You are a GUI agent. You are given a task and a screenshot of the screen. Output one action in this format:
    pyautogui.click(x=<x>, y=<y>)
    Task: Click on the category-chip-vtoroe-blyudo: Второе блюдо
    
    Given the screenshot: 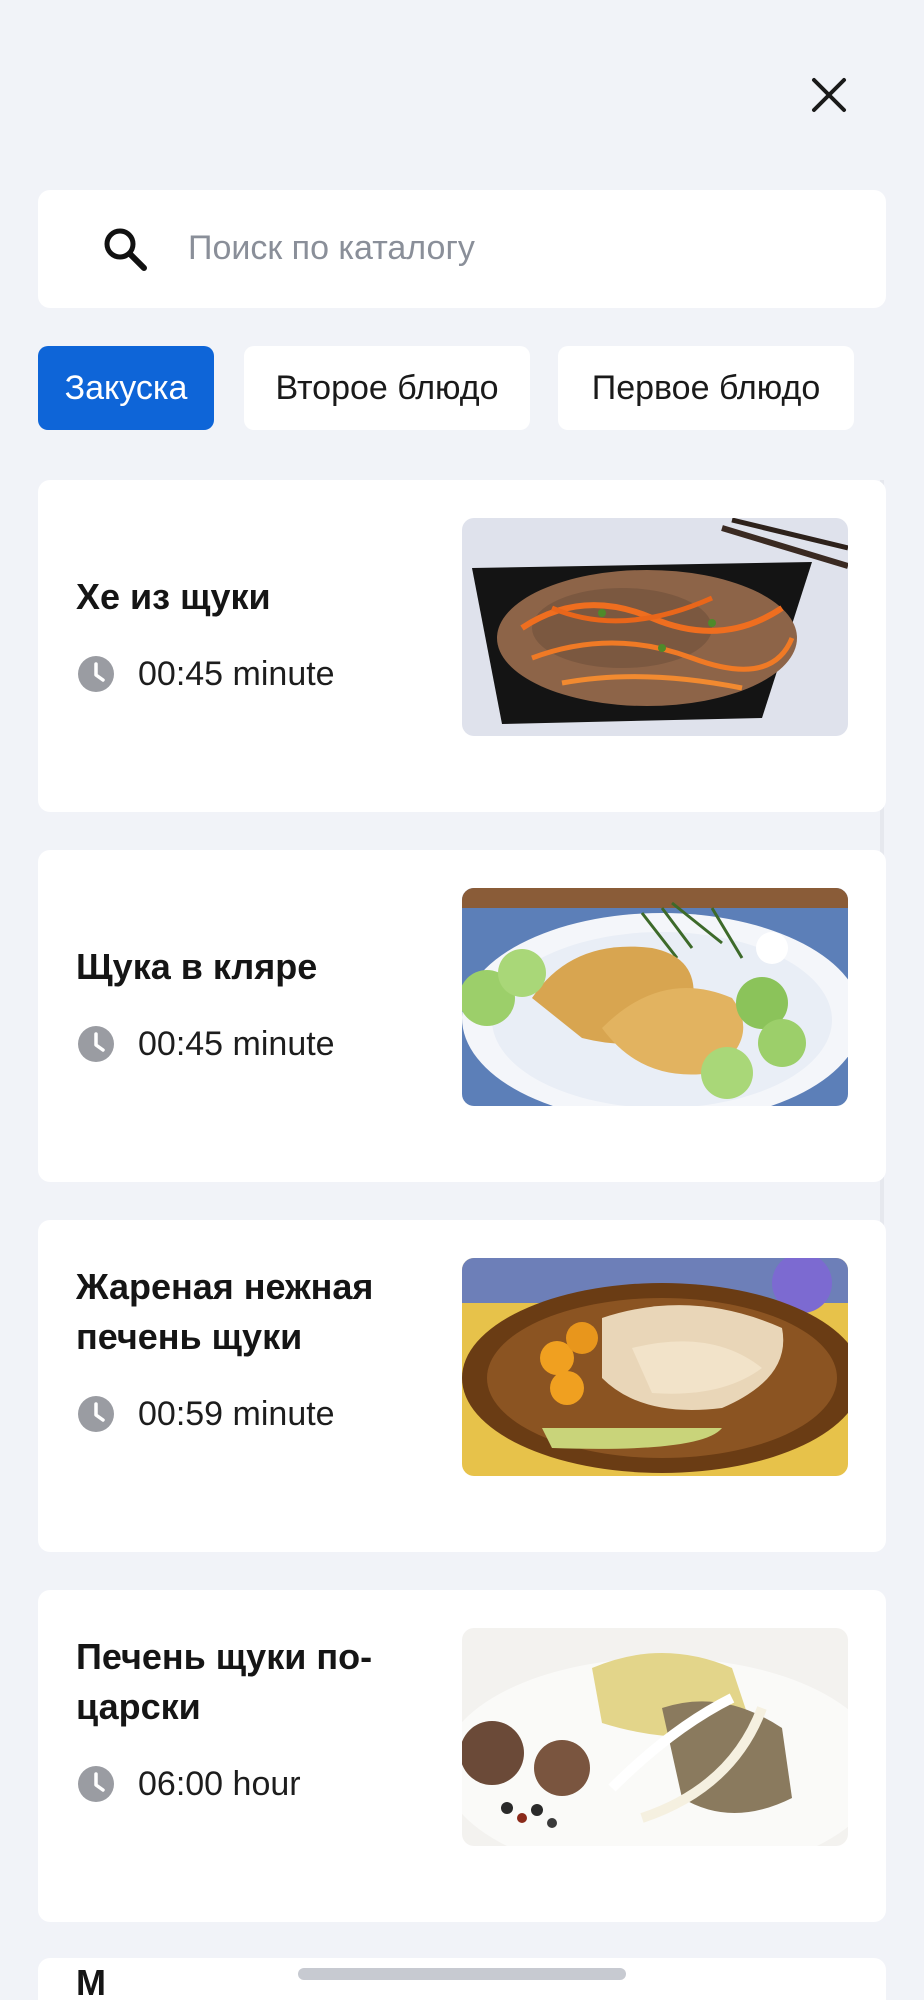 What is the action you would take?
    pyautogui.click(x=387, y=388)
    